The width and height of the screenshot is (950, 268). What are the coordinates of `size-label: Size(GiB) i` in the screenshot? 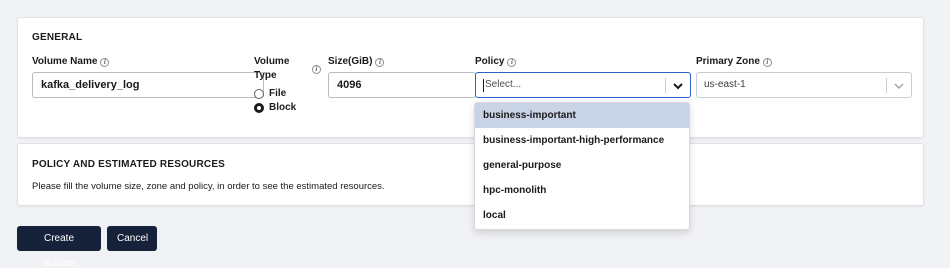 It's located at (356, 61).